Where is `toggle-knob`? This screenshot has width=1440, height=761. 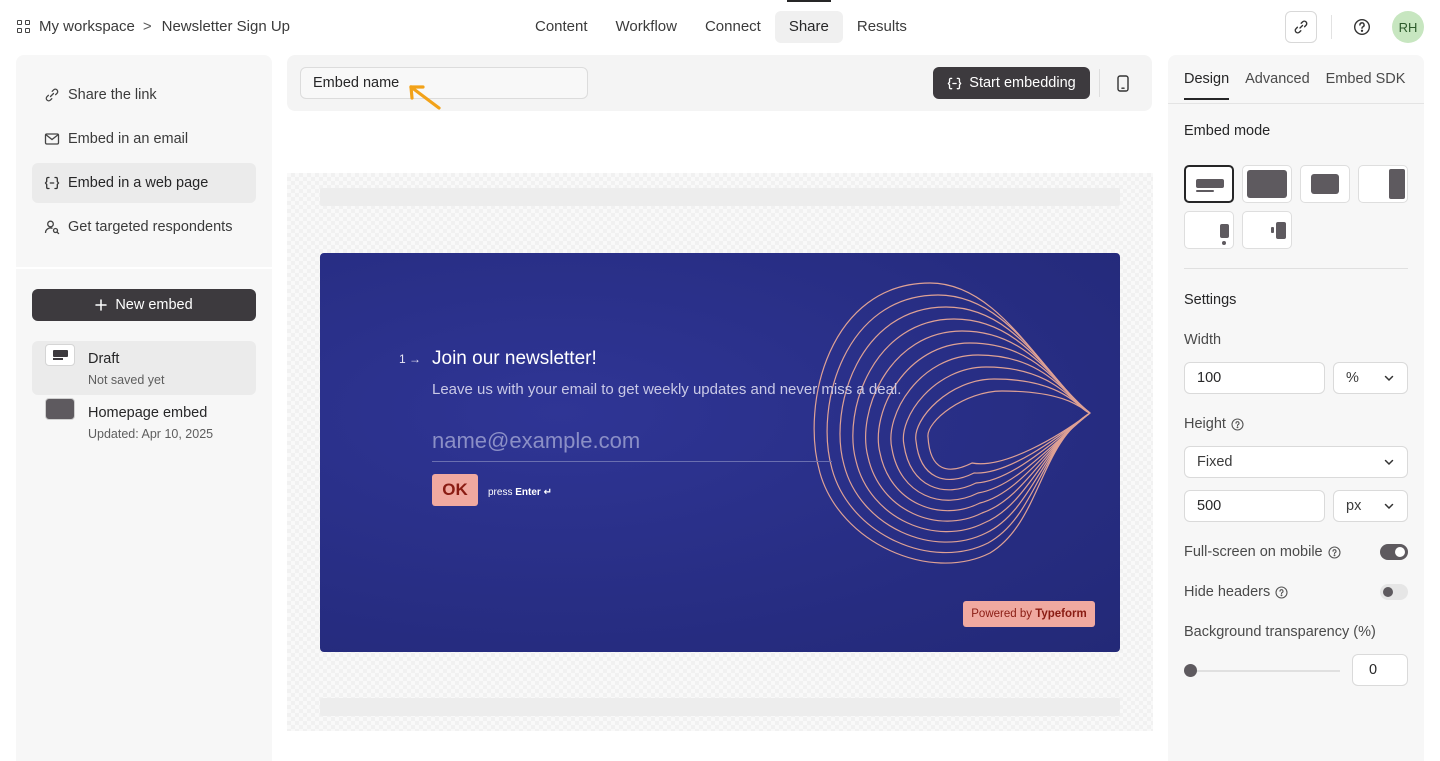 toggle-knob is located at coordinates (1400, 552).